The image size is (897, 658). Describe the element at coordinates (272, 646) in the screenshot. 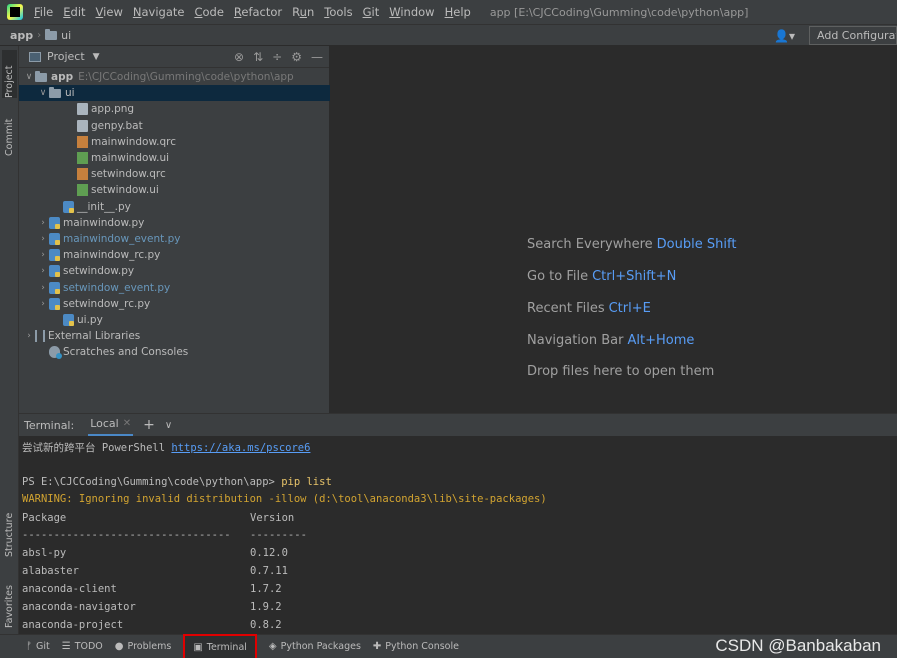

I see `packages-icon: ◈` at that location.